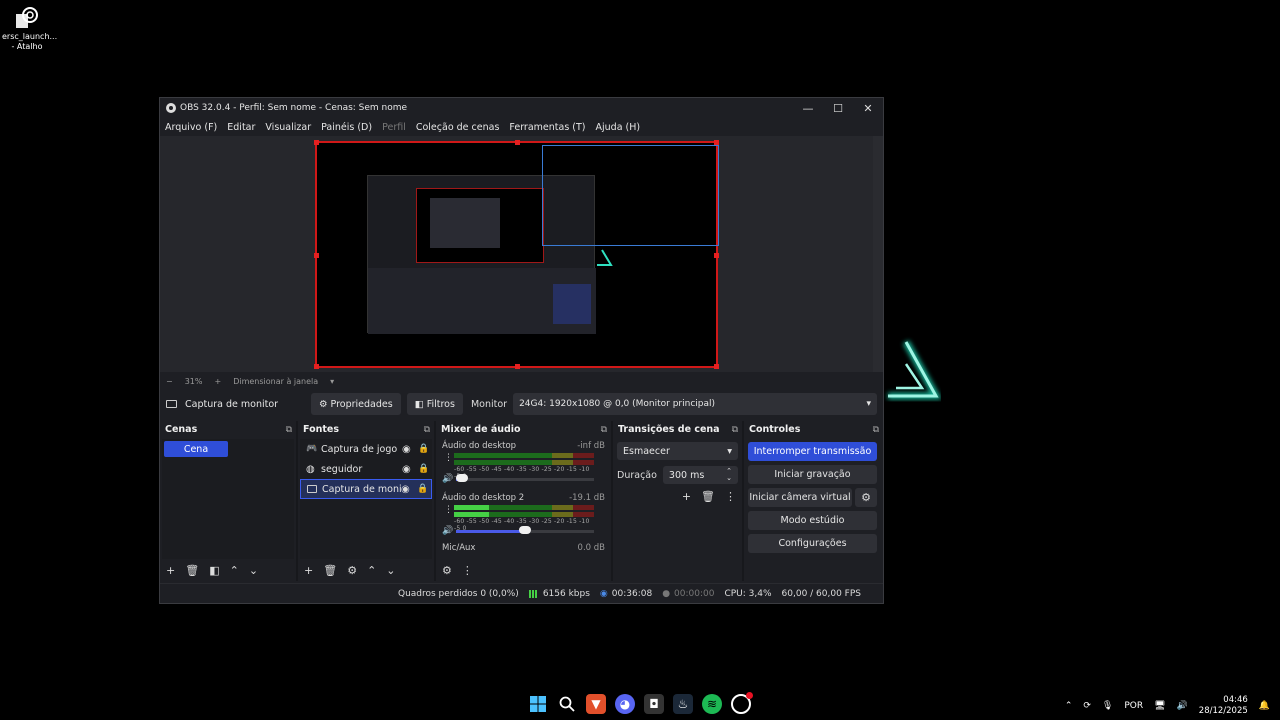 Image resolution: width=1280 pixels, height=720 pixels. I want to click on zoom-in-button: +, so click(217, 381).